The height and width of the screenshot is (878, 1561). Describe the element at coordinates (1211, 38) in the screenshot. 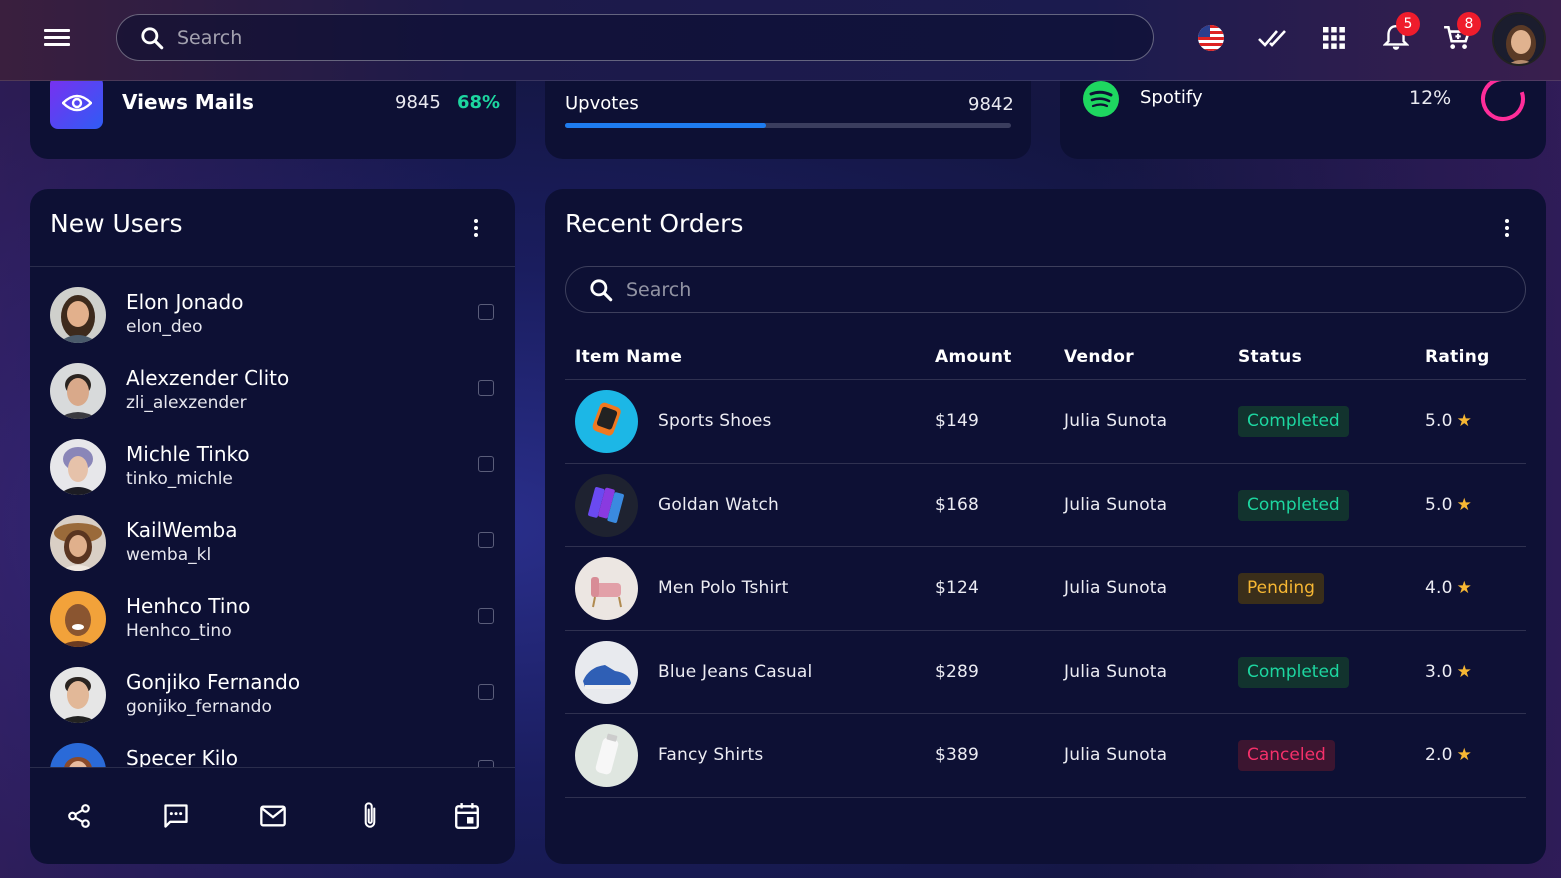

I see `us-flag-icon` at that location.